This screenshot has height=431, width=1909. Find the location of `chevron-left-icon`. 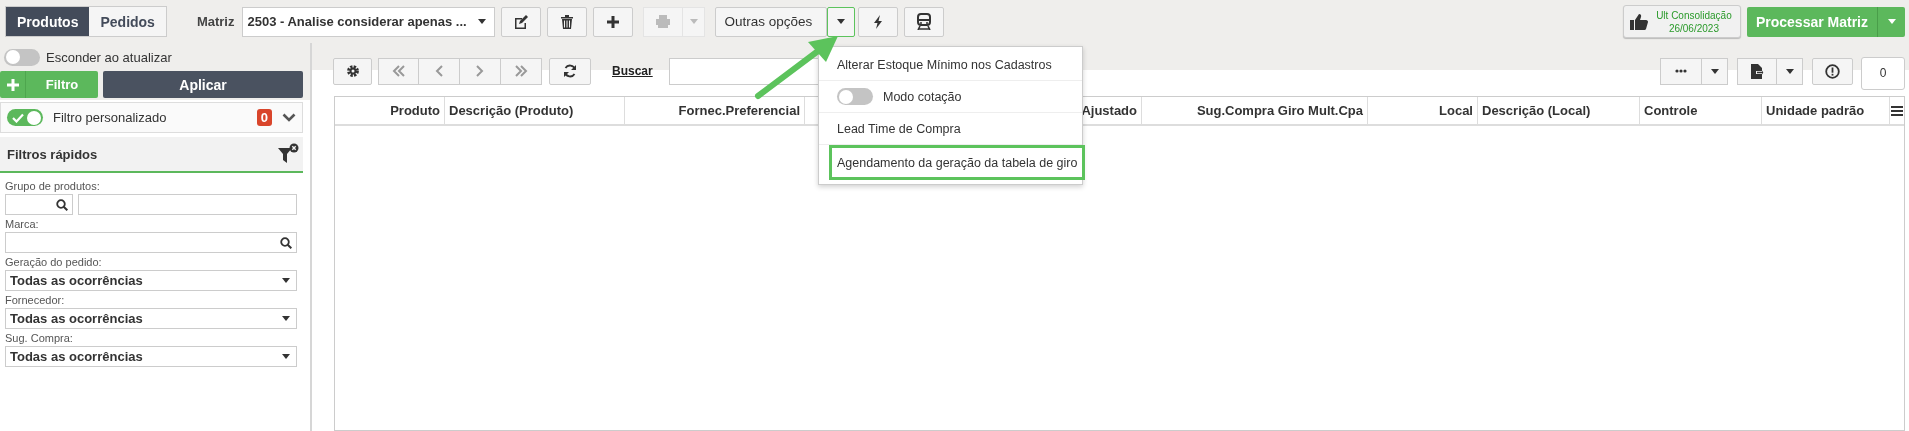

chevron-left-icon is located at coordinates (439, 71).